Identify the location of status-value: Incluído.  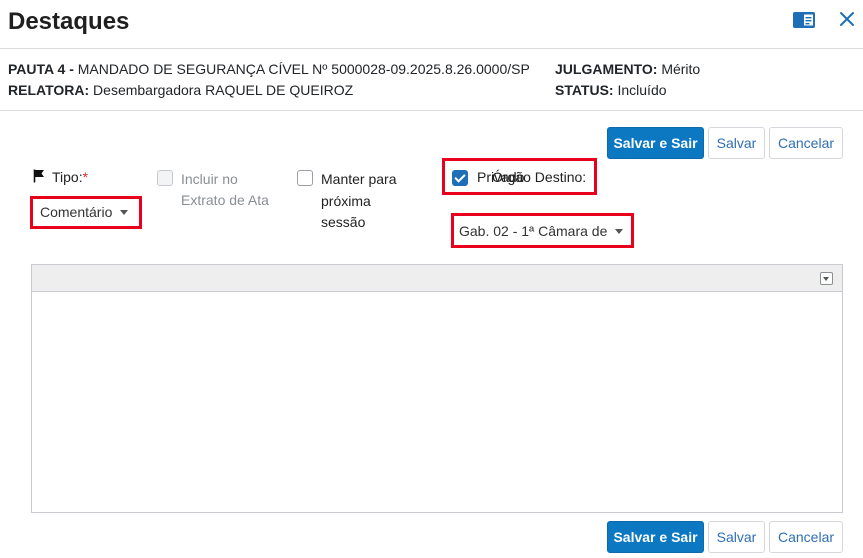
(642, 90).